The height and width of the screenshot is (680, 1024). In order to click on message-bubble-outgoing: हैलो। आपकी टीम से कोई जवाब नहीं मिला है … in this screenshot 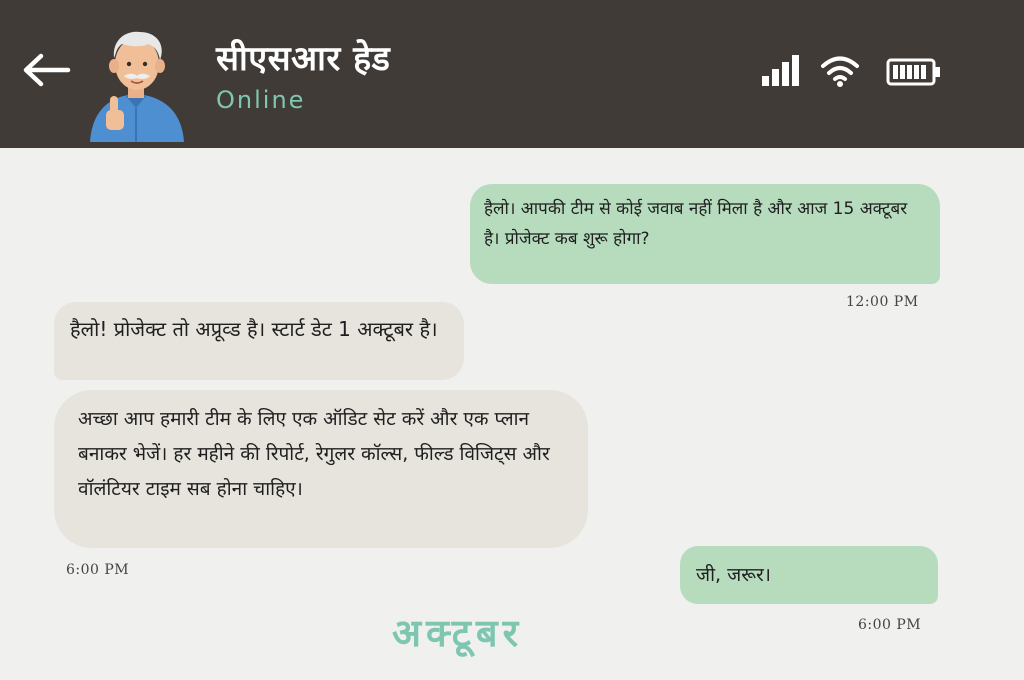, I will do `click(705, 234)`.